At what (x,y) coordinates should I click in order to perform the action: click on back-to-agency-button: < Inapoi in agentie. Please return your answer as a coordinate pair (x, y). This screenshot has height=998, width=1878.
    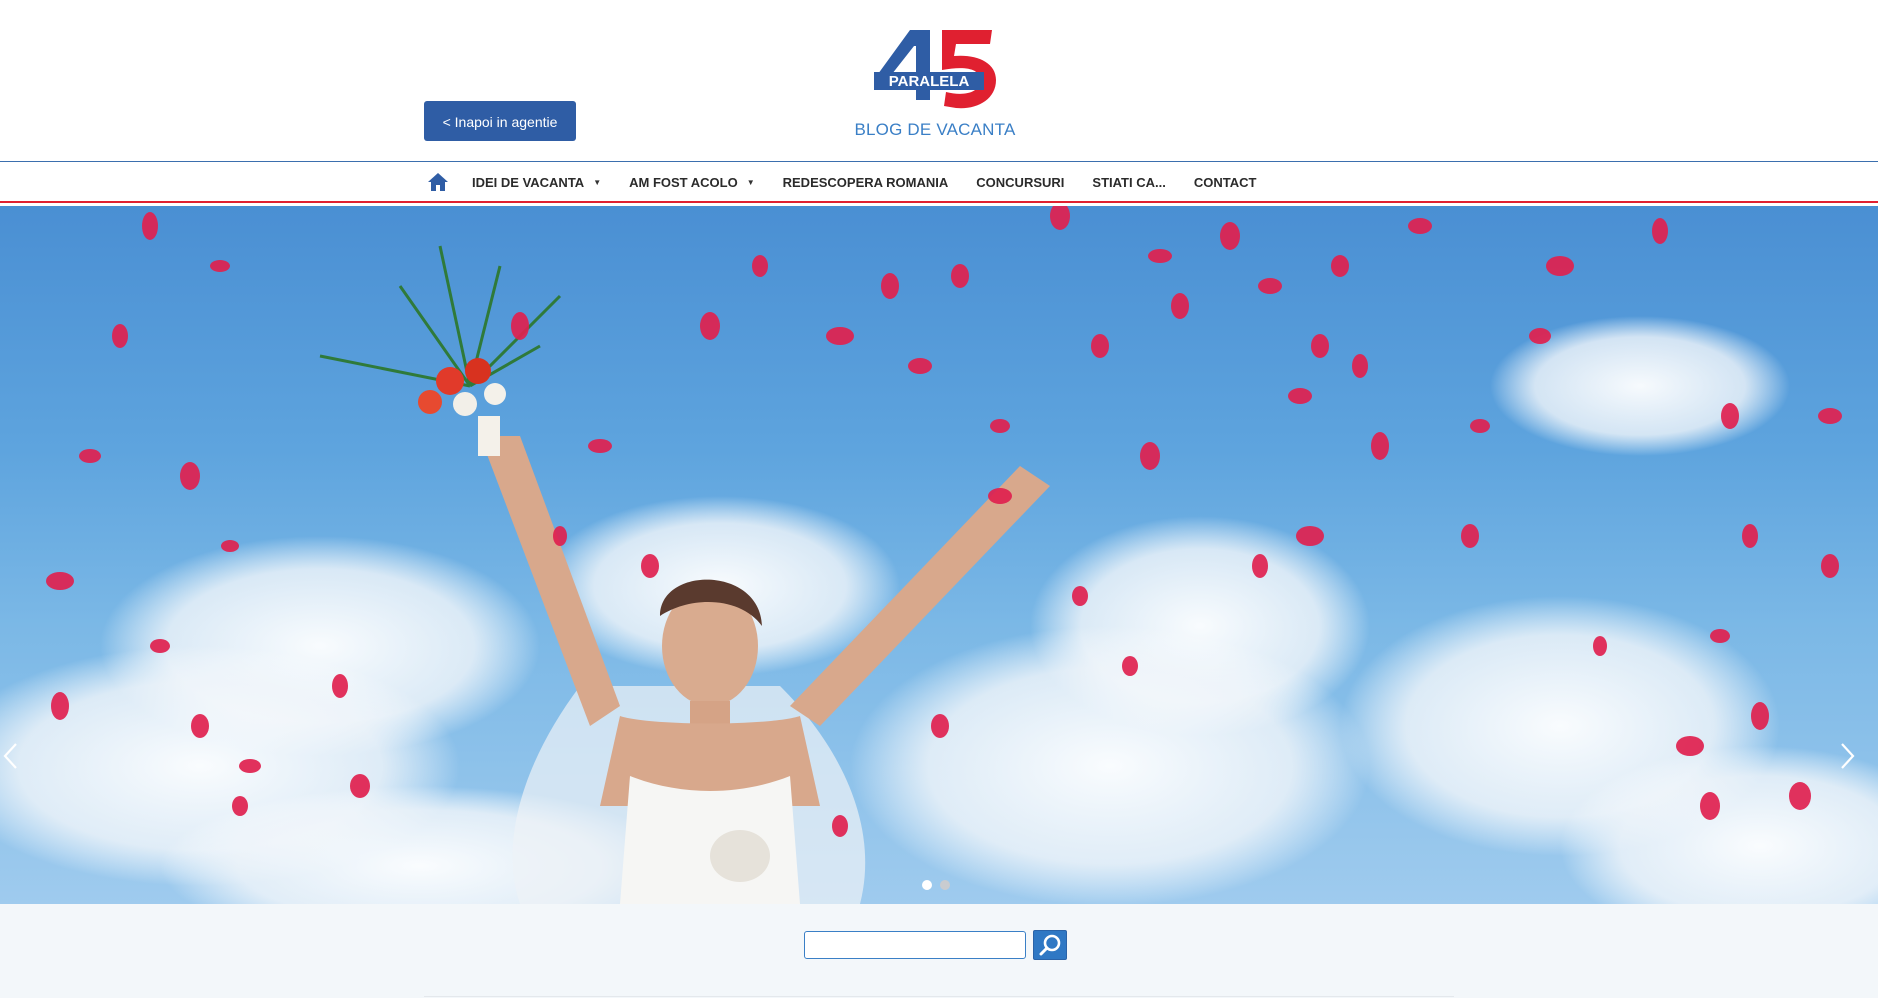
    Looking at the image, I should click on (500, 121).